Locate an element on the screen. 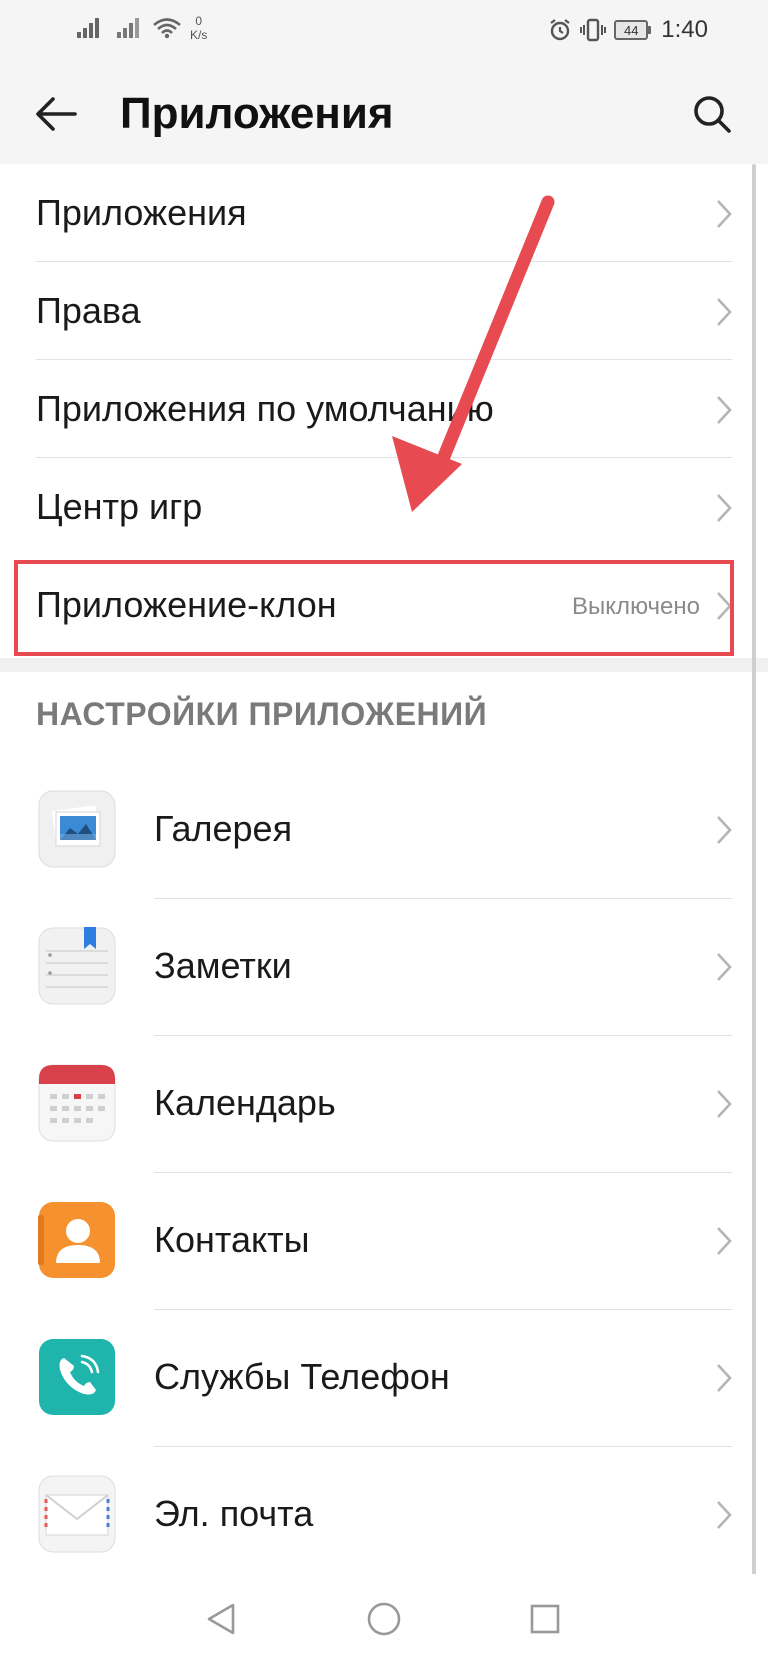 Image resolution: width=768 pixels, height=1664 pixels. menu-item-label: Приложение-клон is located at coordinates (186, 604).